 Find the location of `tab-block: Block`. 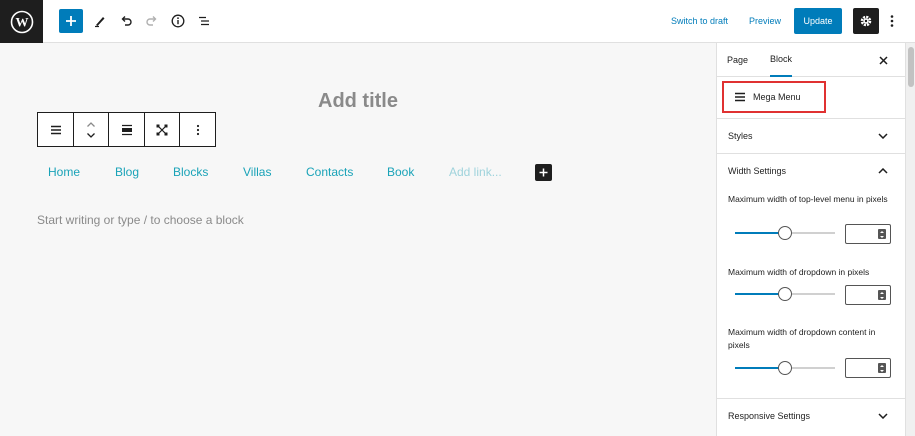

tab-block: Block is located at coordinates (781, 60).